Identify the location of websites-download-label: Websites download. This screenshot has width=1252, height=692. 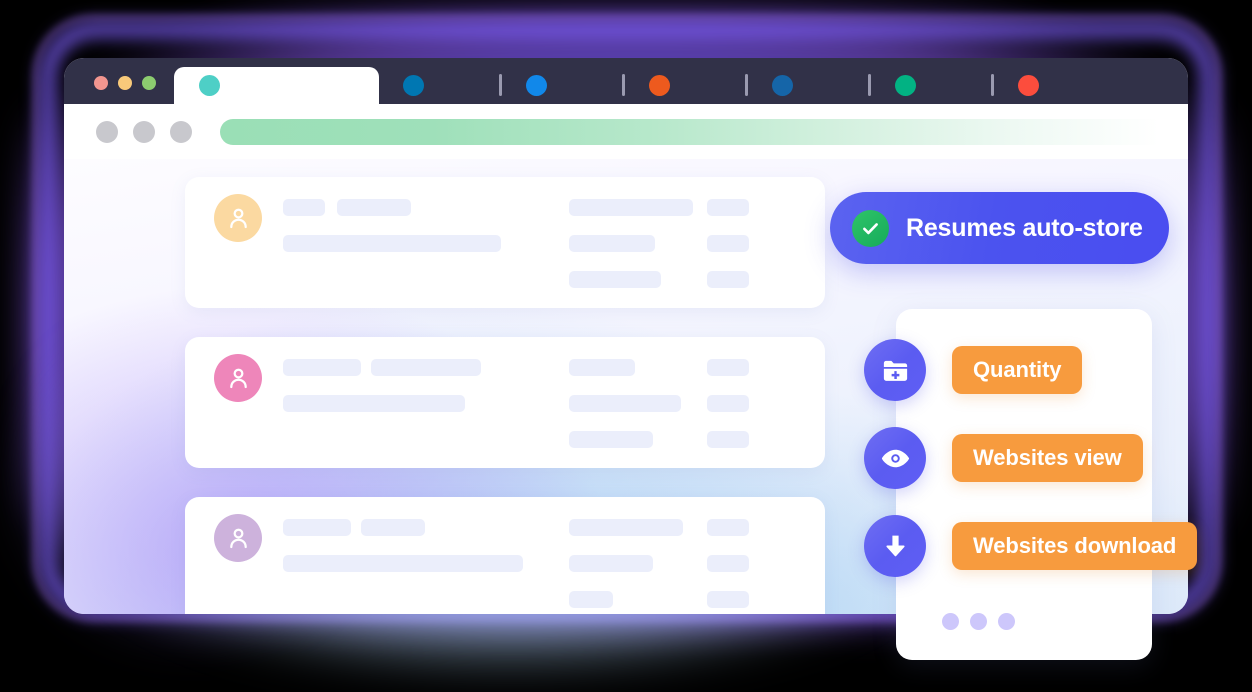
(1075, 545).